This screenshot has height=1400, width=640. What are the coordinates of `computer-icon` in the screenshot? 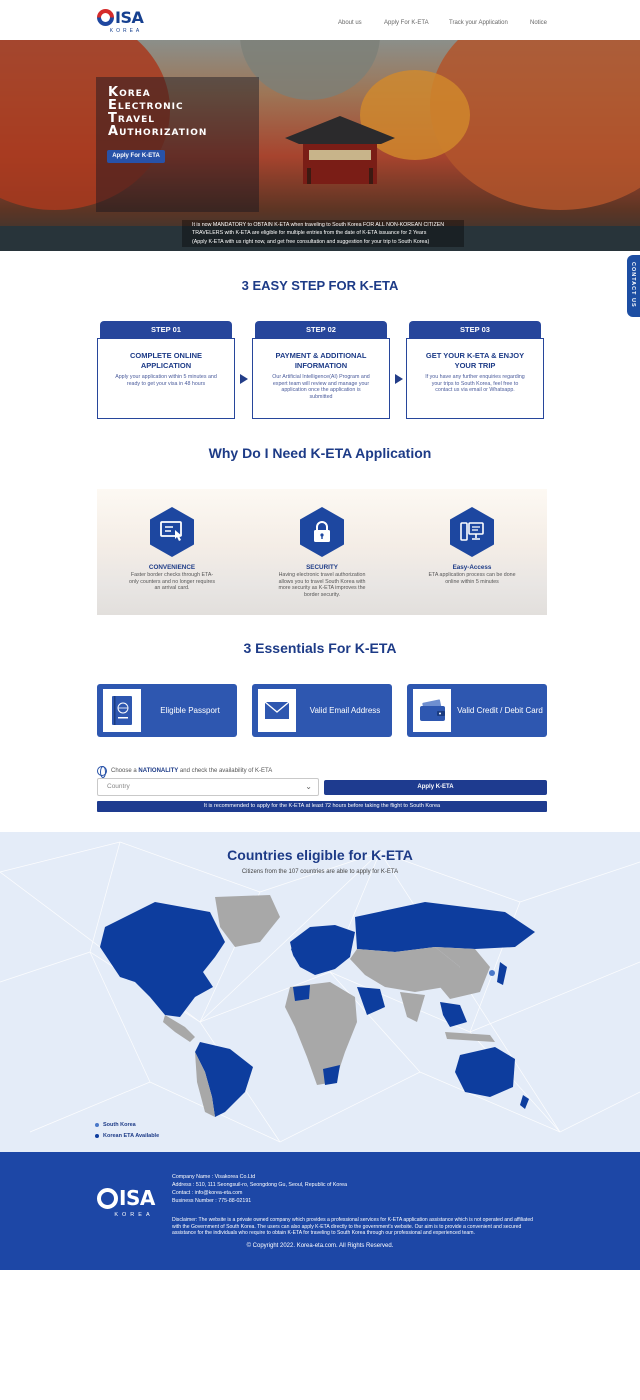 It's located at (472, 532).